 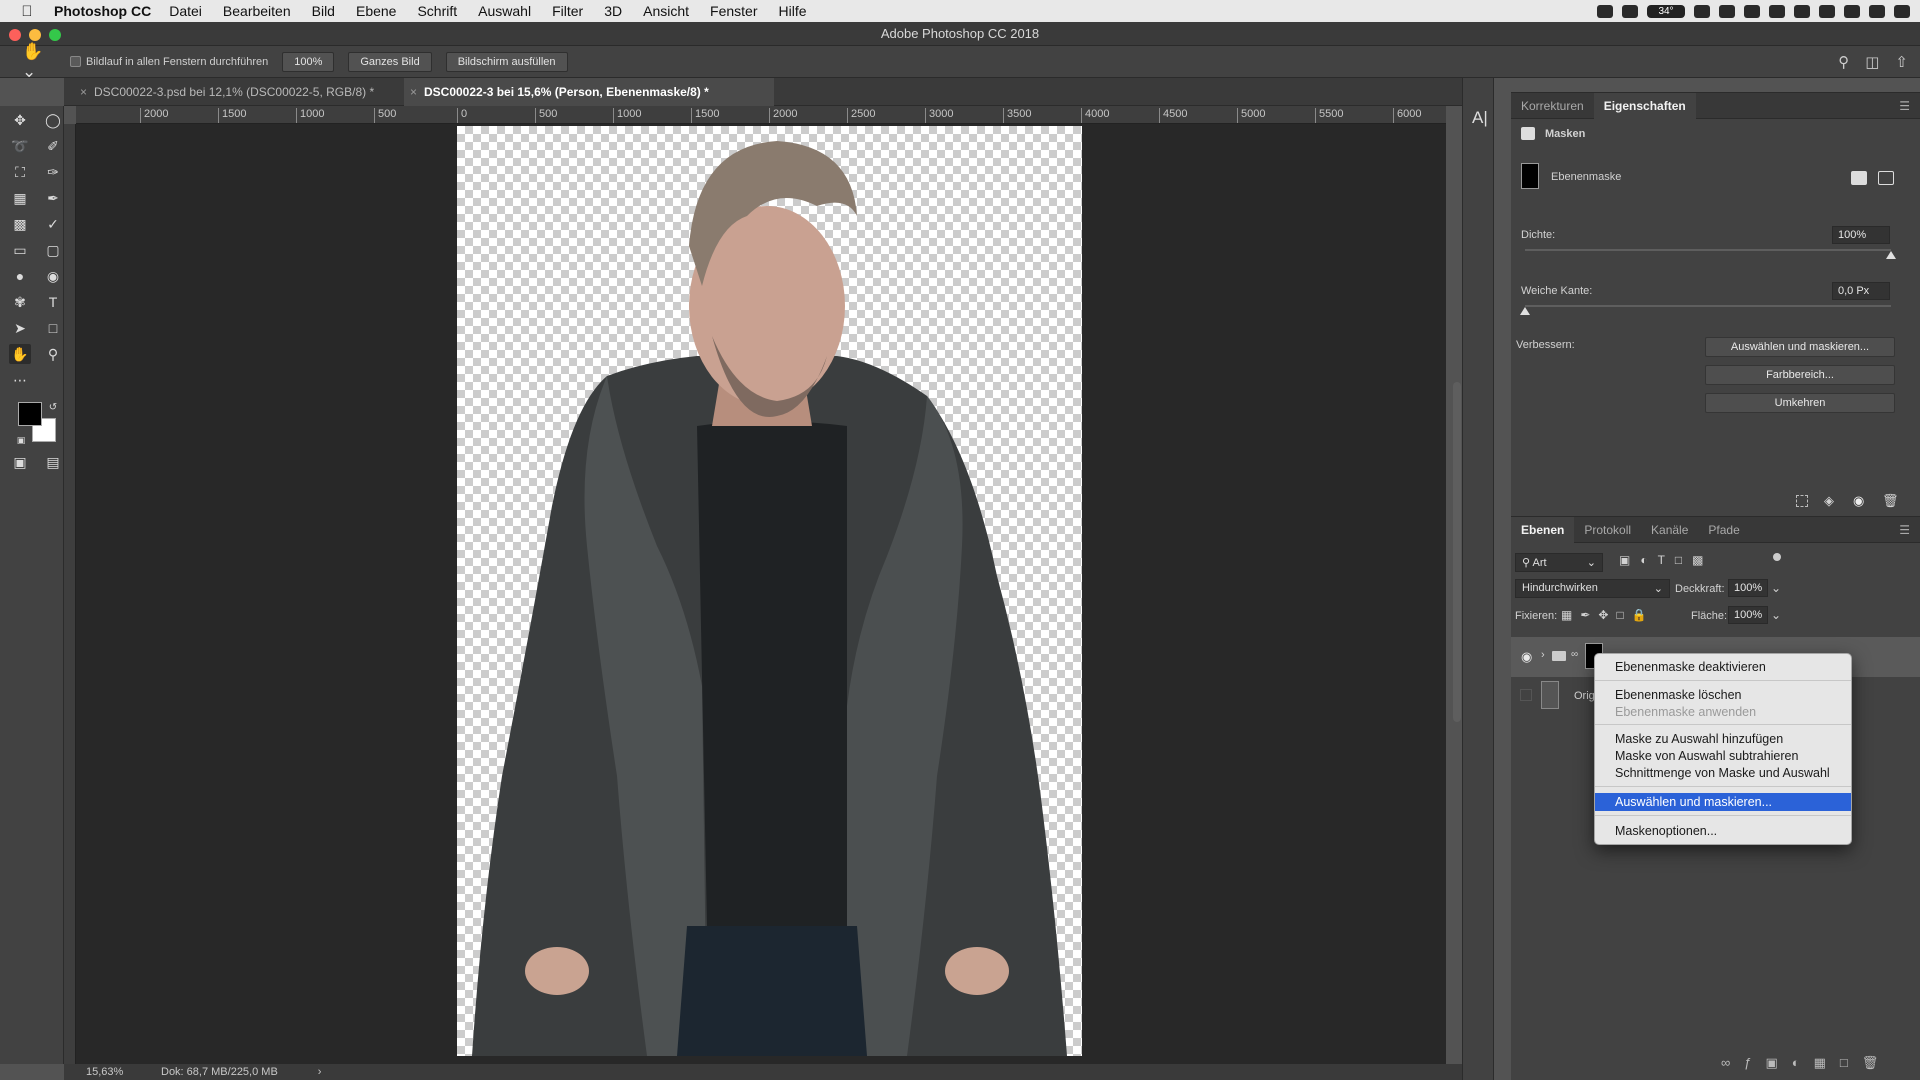 I want to click on apply-mask-icon: ◈, so click(x=1829, y=501).